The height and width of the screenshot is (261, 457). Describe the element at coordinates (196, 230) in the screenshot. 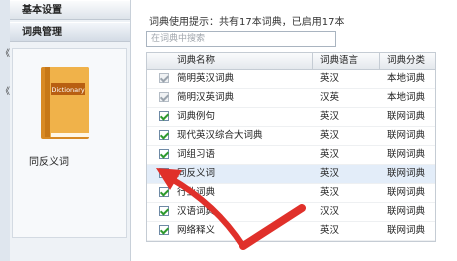

I see `dictionary-name: 网络释义` at that location.